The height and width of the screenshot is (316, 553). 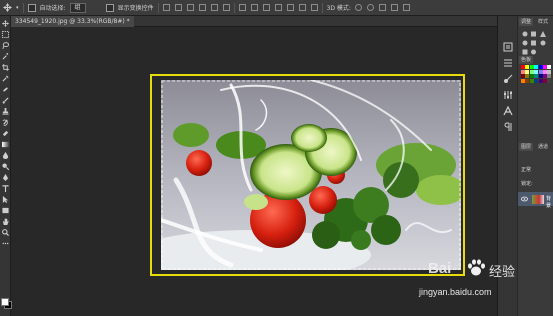 I want to click on 3d-scale-icon, so click(x=406, y=7).